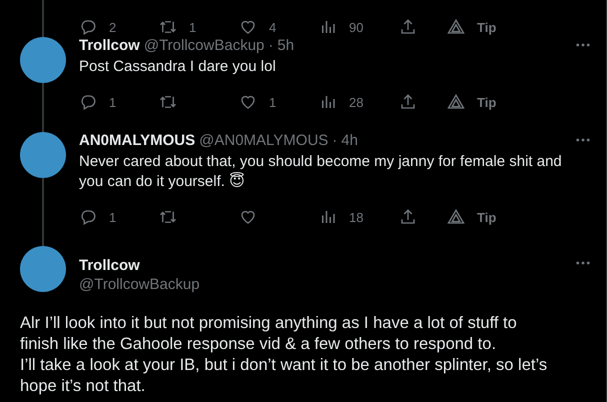 The height and width of the screenshot is (402, 607). I want to click on tweet-text: I’ll take a look at your IB, but i don’t want it to be another splinter, so let’s hope it’s not that., so click(284, 376).